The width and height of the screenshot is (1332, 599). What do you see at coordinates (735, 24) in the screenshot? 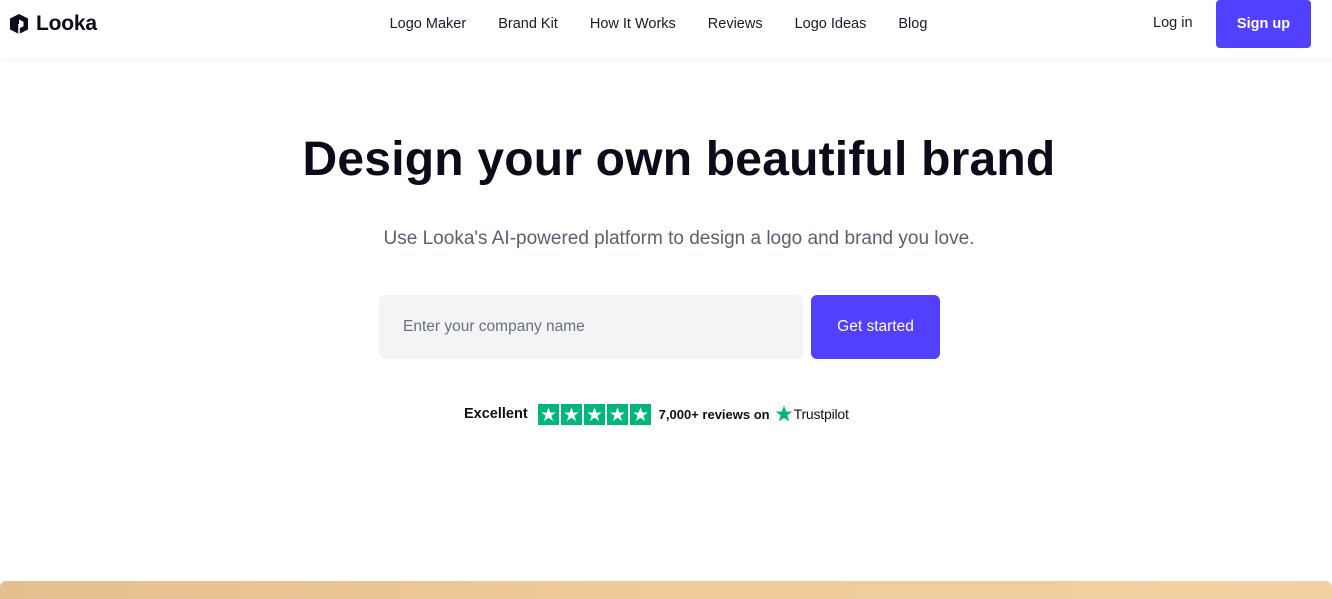
I see `nav-reviews: Reviews` at bounding box center [735, 24].